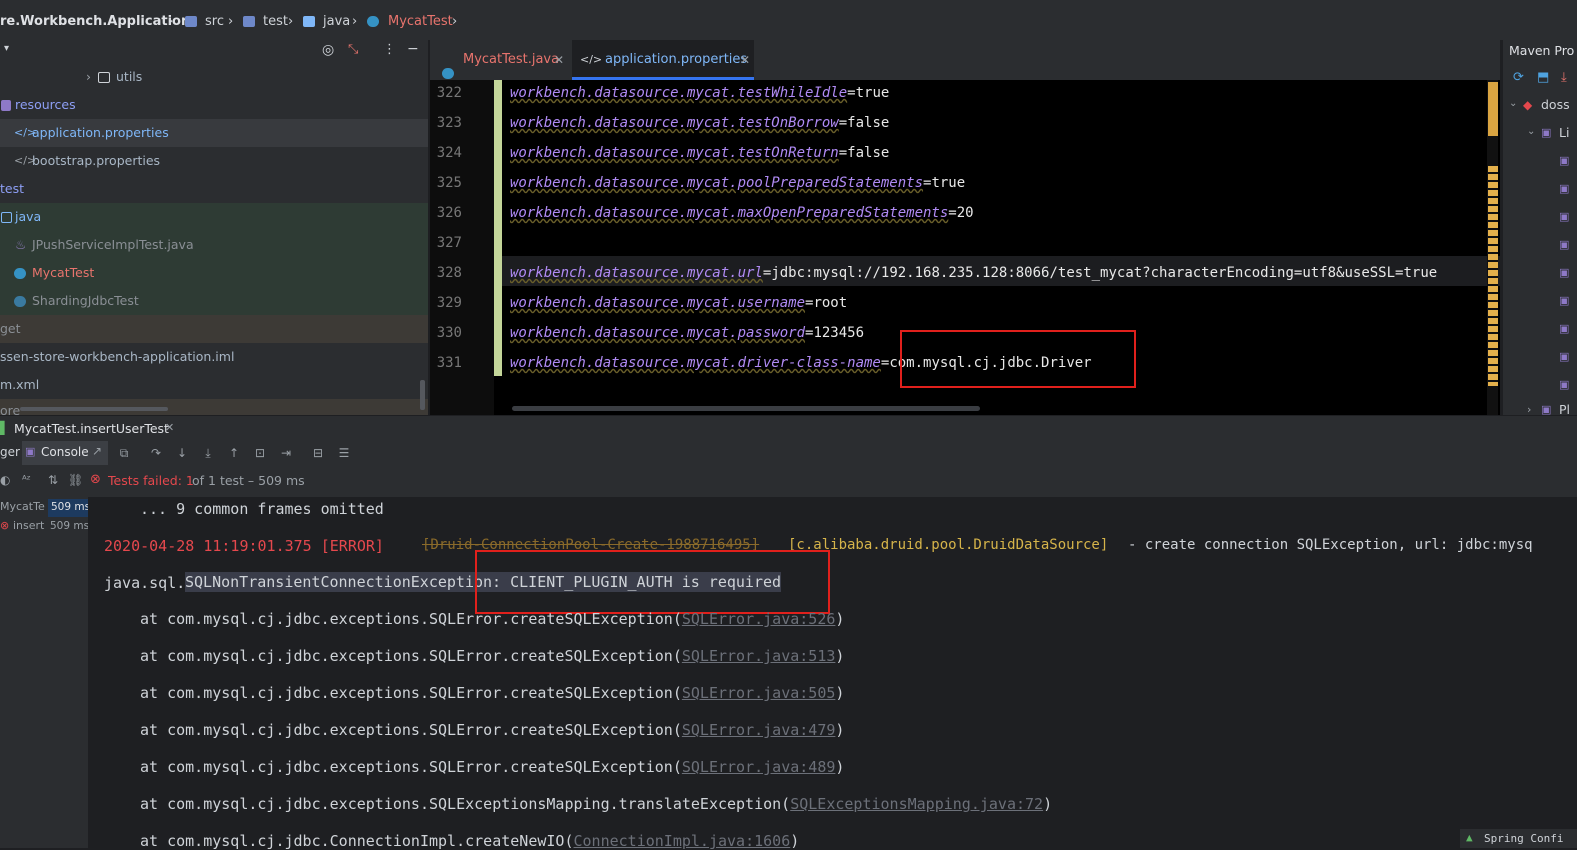 The height and width of the screenshot is (850, 1577). Describe the element at coordinates (210, 217) in the screenshot. I see `tree-item-java: java` at that location.